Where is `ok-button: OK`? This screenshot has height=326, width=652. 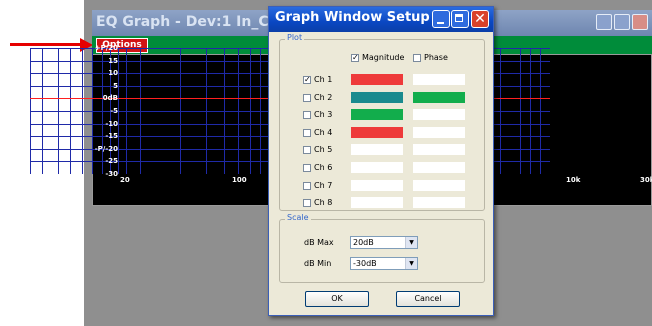 ok-button: OK is located at coordinates (337, 299).